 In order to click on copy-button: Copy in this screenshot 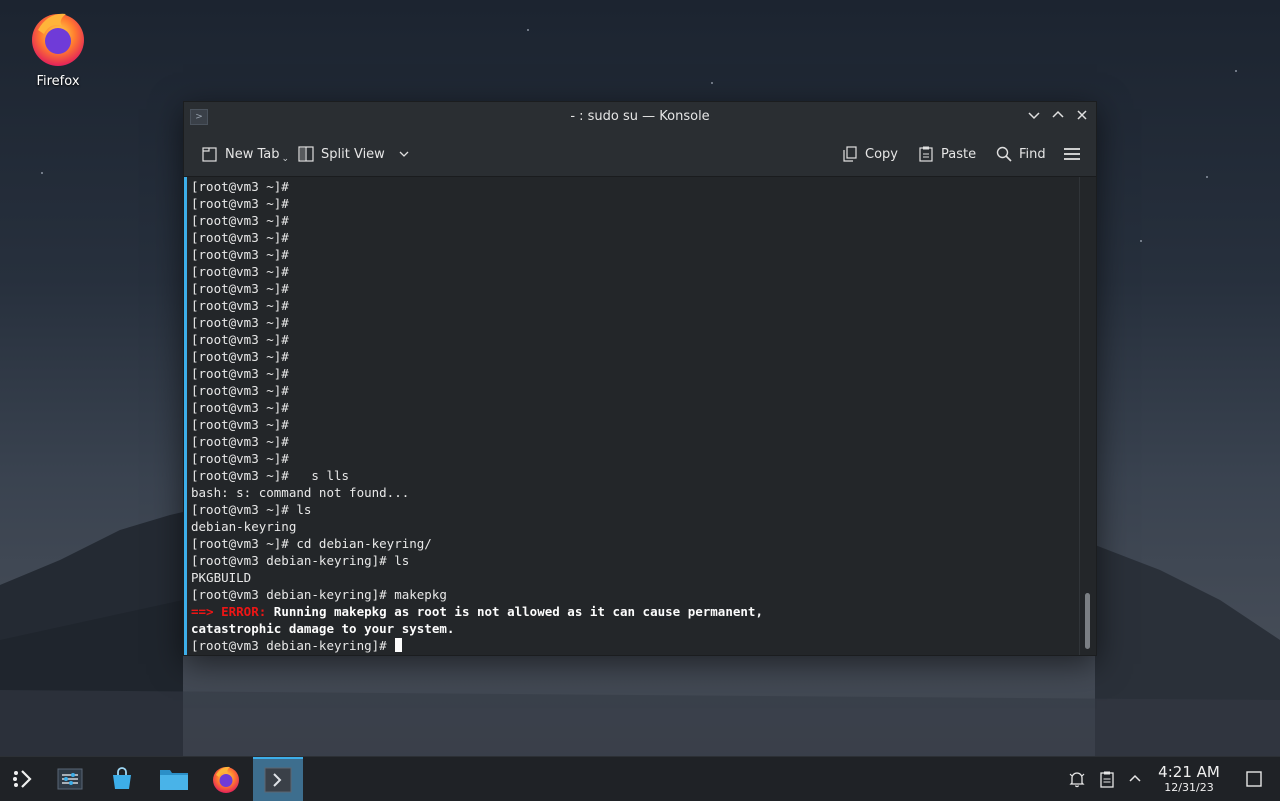, I will do `click(869, 154)`.